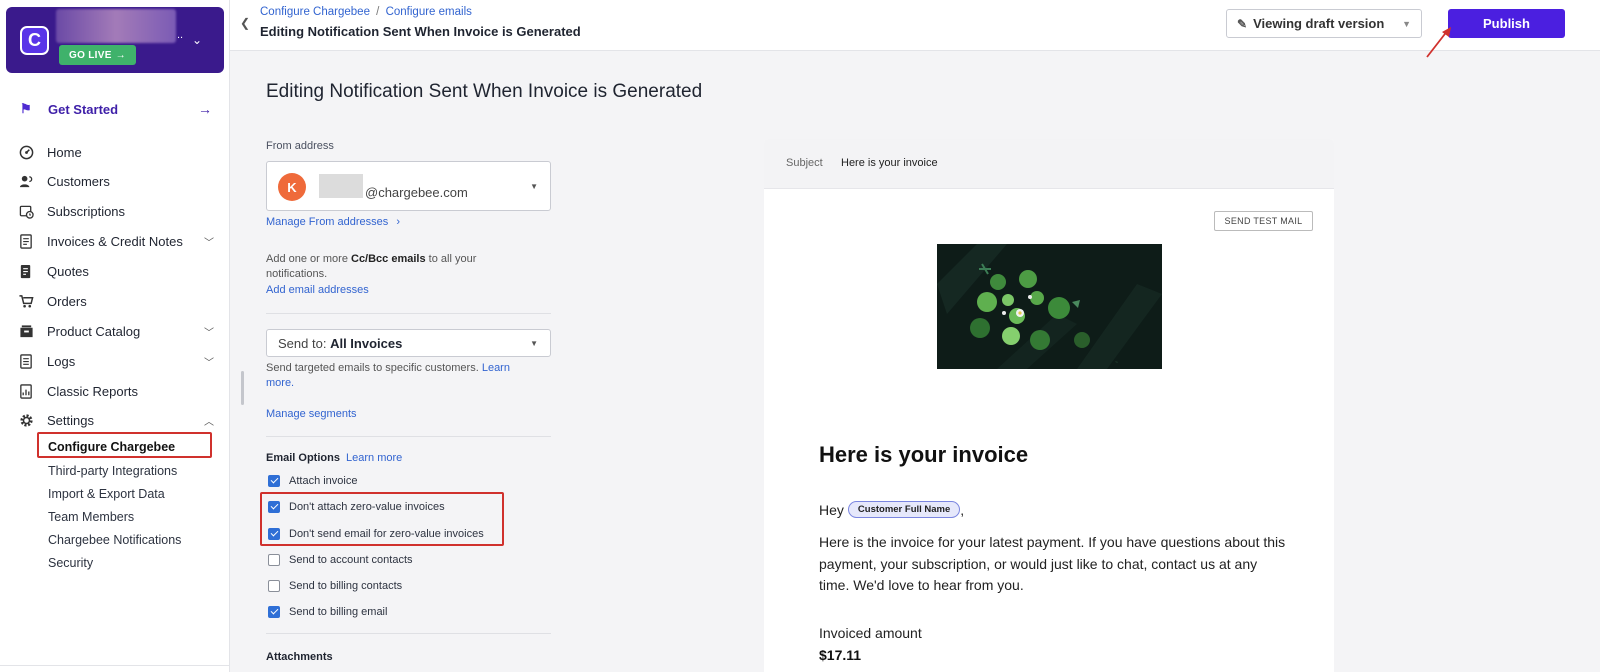  Describe the element at coordinates (115, 665) in the screenshot. I see `sidebar-divider` at that location.